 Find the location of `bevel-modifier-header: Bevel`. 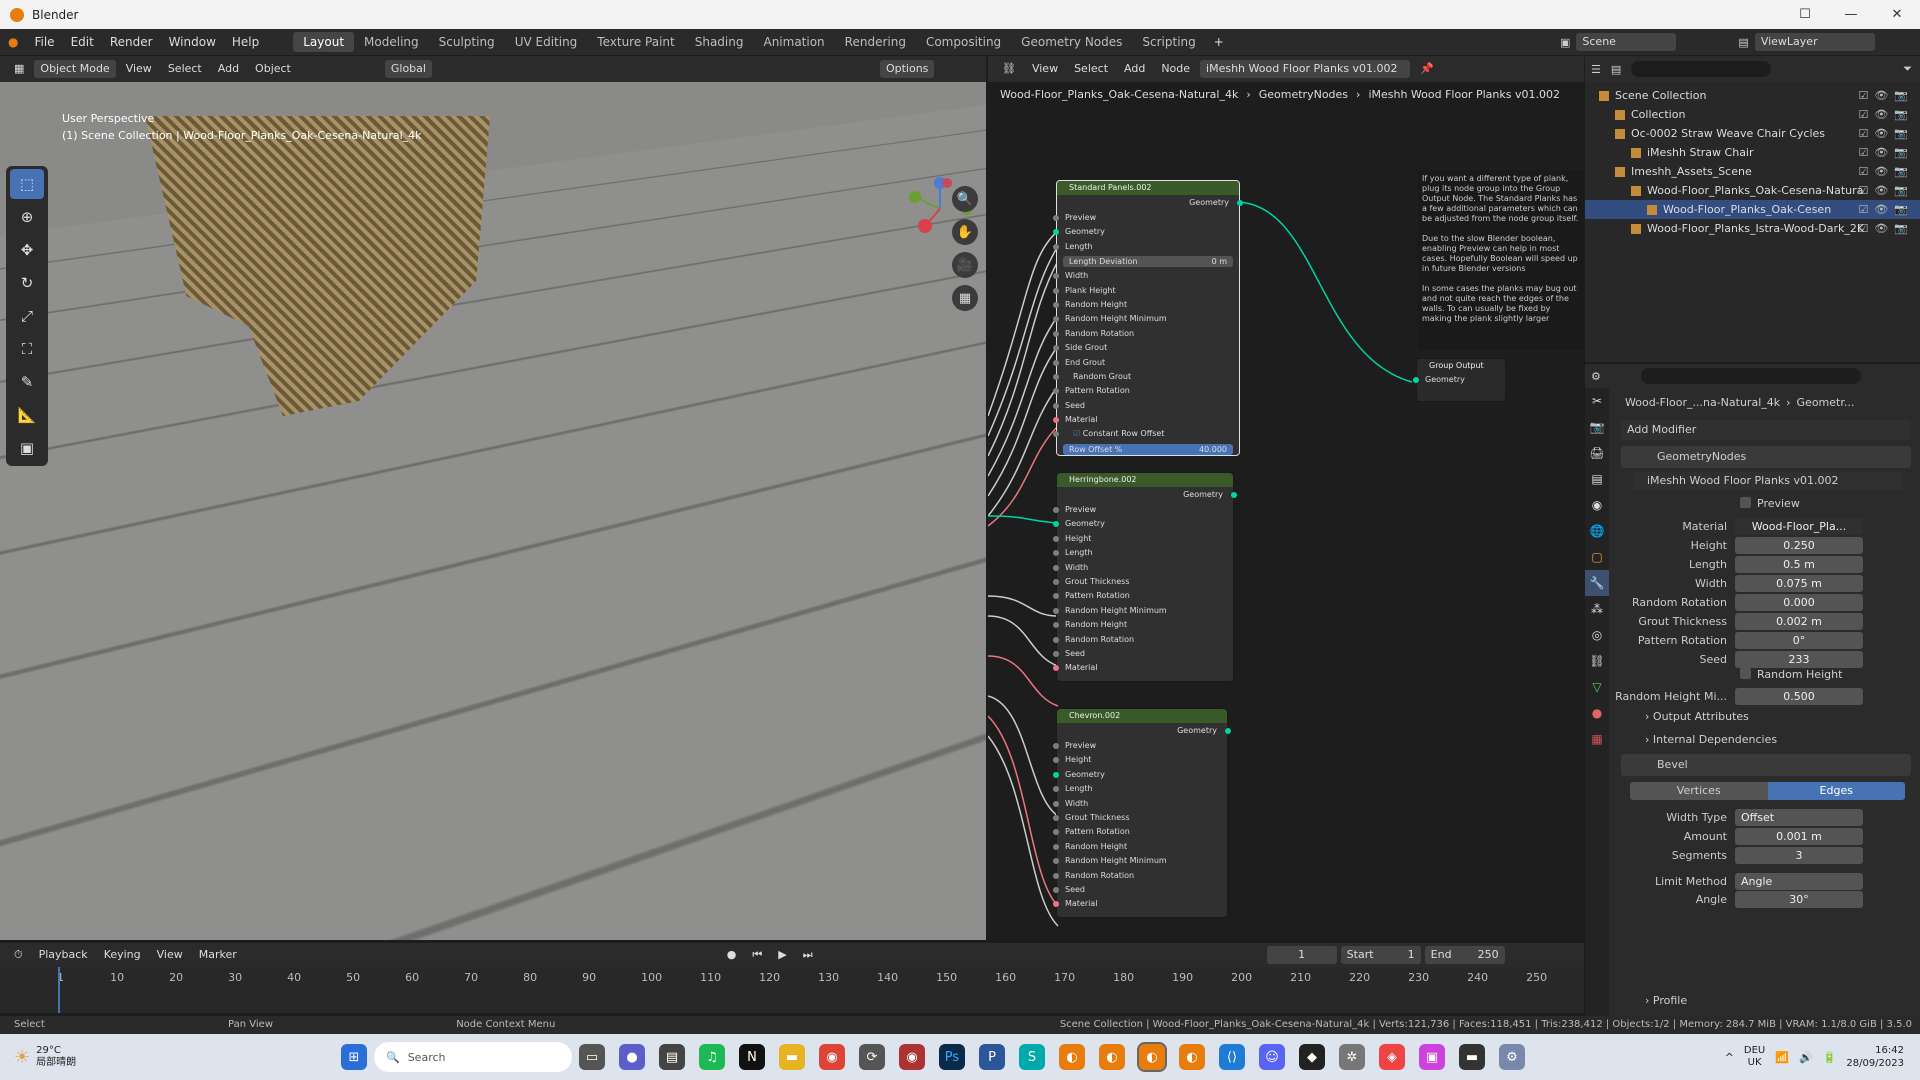

bevel-modifier-header: Bevel is located at coordinates (1766, 765).